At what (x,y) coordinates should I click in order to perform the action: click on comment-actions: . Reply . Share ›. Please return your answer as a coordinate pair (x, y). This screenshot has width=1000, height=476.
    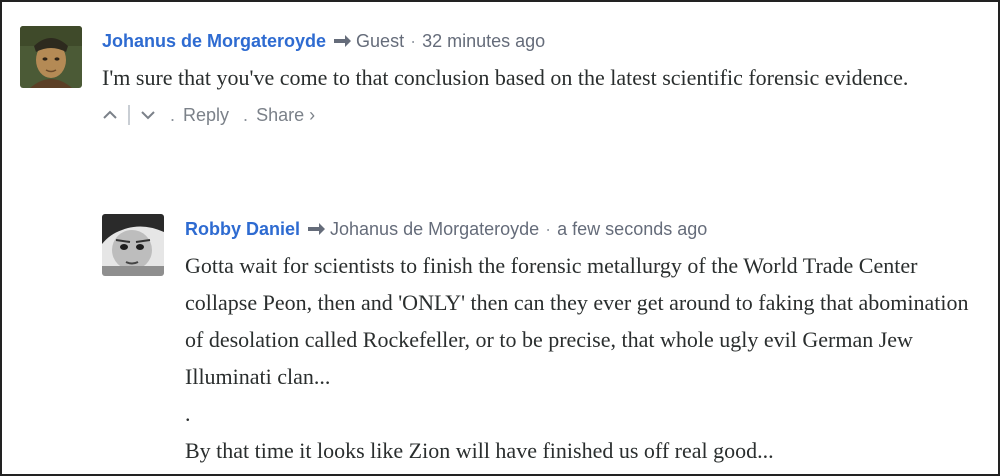
    Looking at the image, I should click on (537, 115).